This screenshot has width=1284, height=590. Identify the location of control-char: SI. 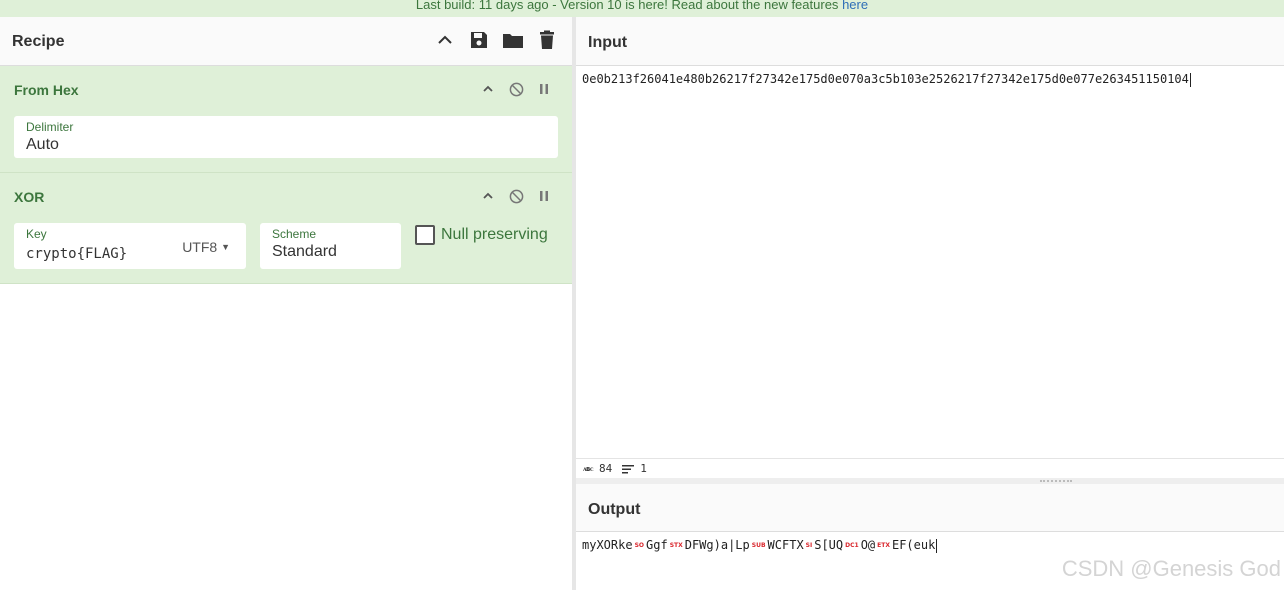
(809, 545).